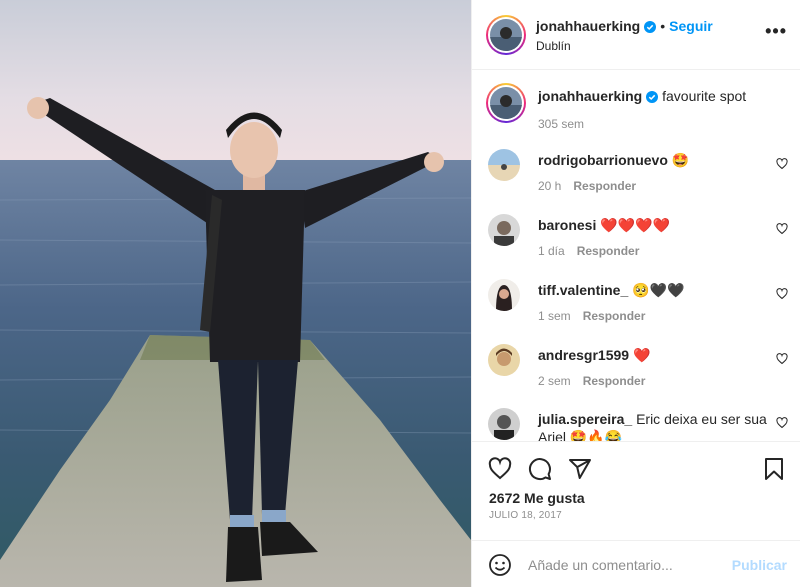 The height and width of the screenshot is (587, 800). Describe the element at coordinates (636, 35) in the screenshot. I see `post-header: jonahhauerking • Seguir Dublín •••` at that location.